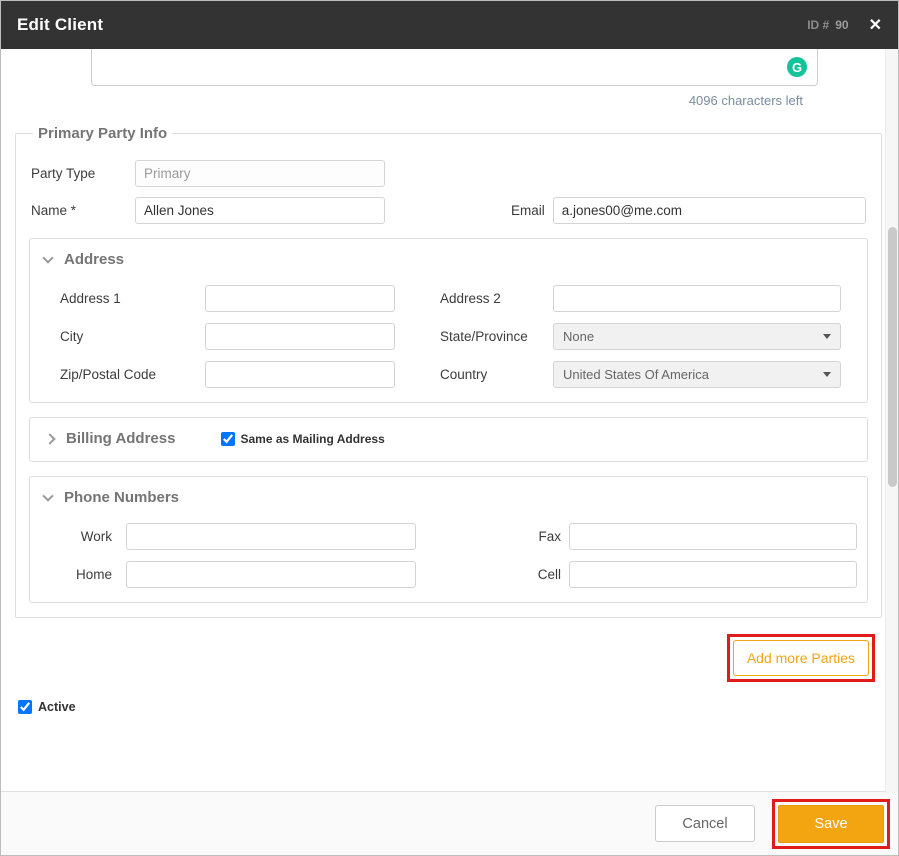 This screenshot has width=899, height=856. Describe the element at coordinates (271, 536) in the screenshot. I see `work-phone-input` at that location.